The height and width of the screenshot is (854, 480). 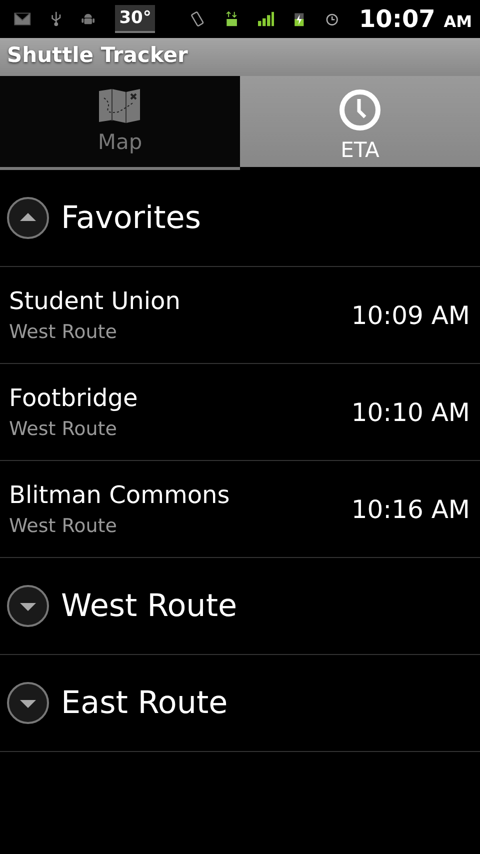 What do you see at coordinates (410, 315) in the screenshot?
I see `eta-time: 10:09 AM` at bounding box center [410, 315].